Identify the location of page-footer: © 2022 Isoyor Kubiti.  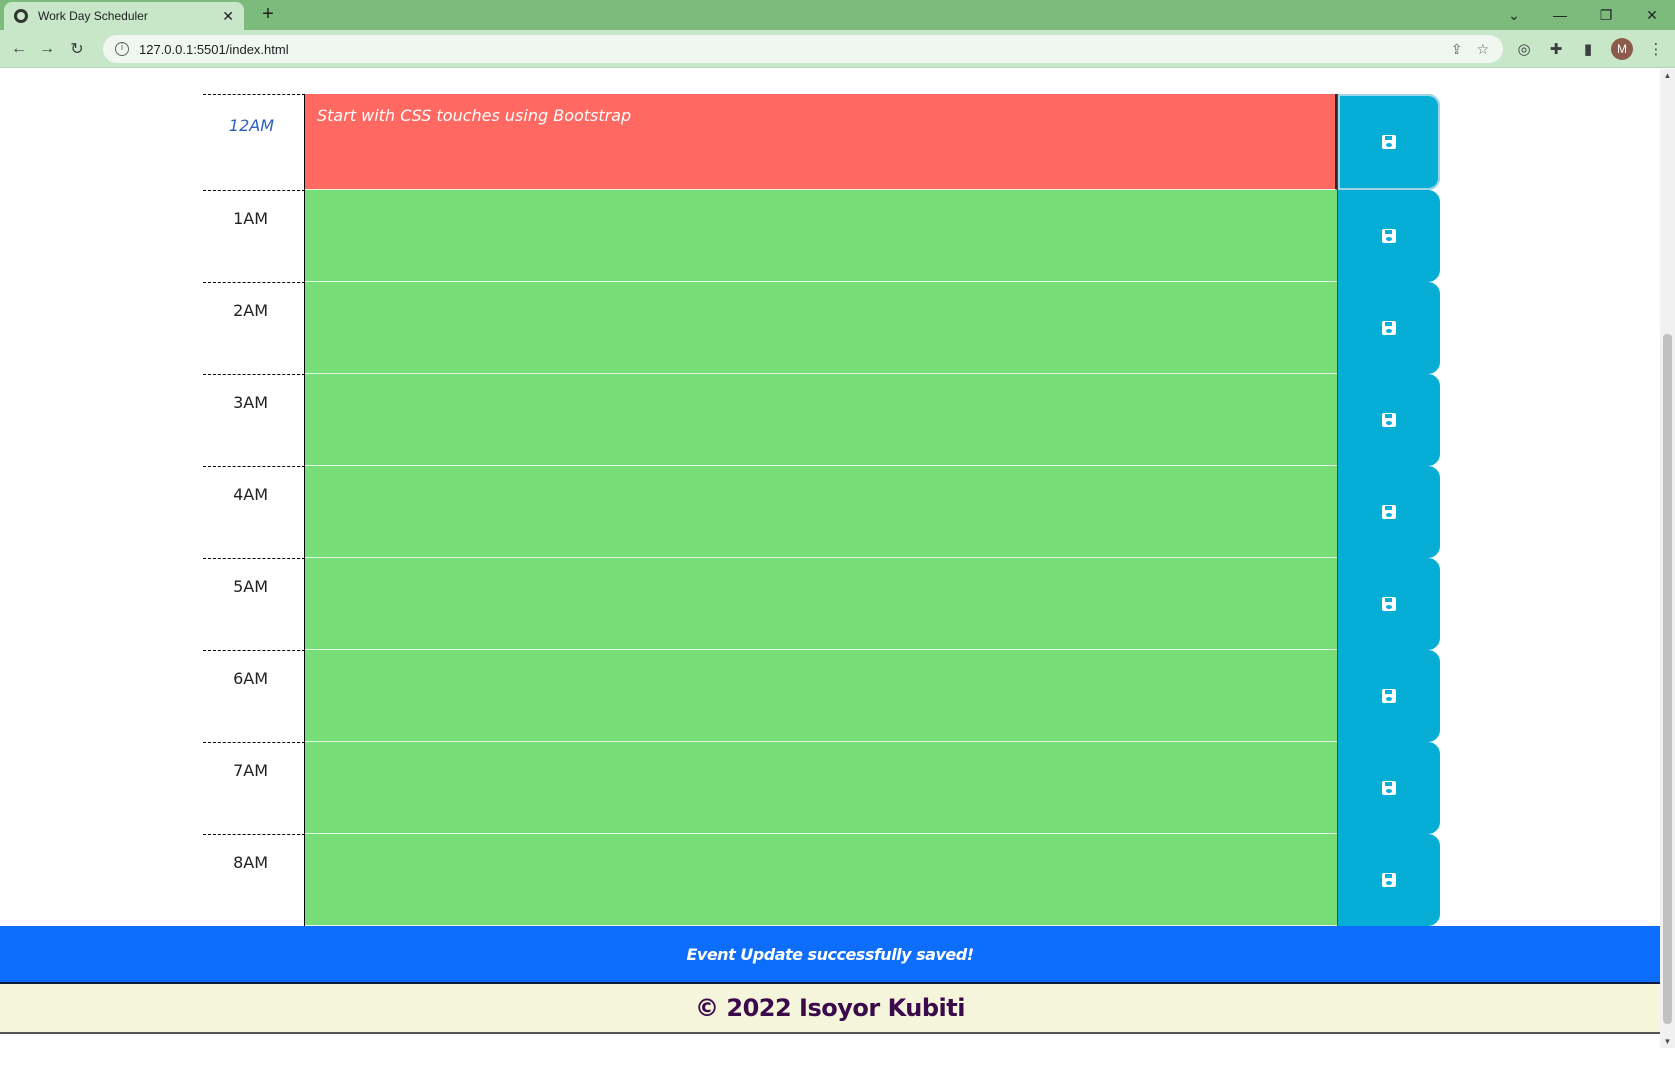
(830, 1009).